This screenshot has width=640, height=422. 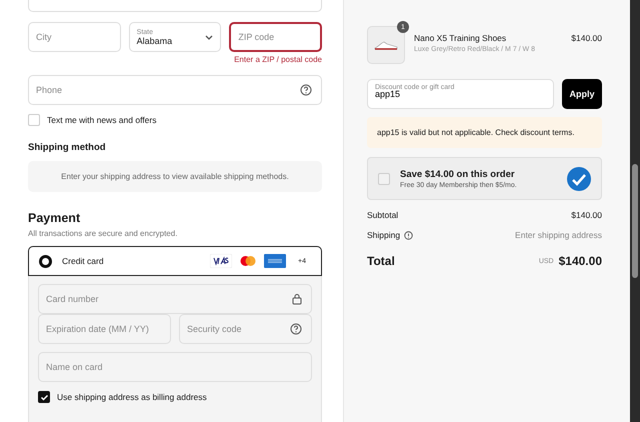 I want to click on summary-label: Shipping, so click(x=383, y=235).